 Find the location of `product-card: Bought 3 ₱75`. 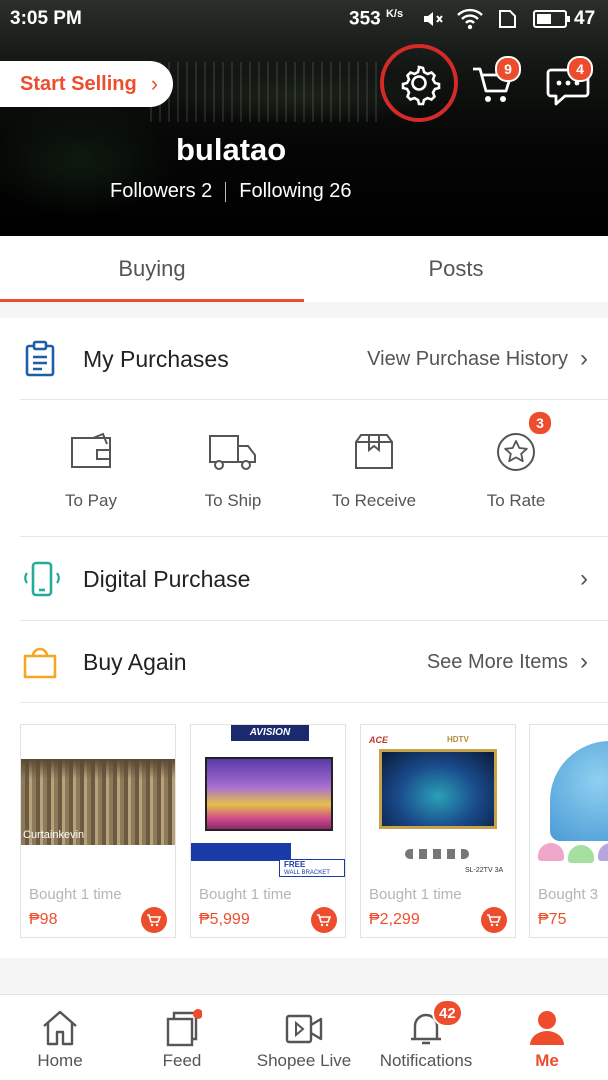

product-card: Bought 3 ₱75 is located at coordinates (568, 831).